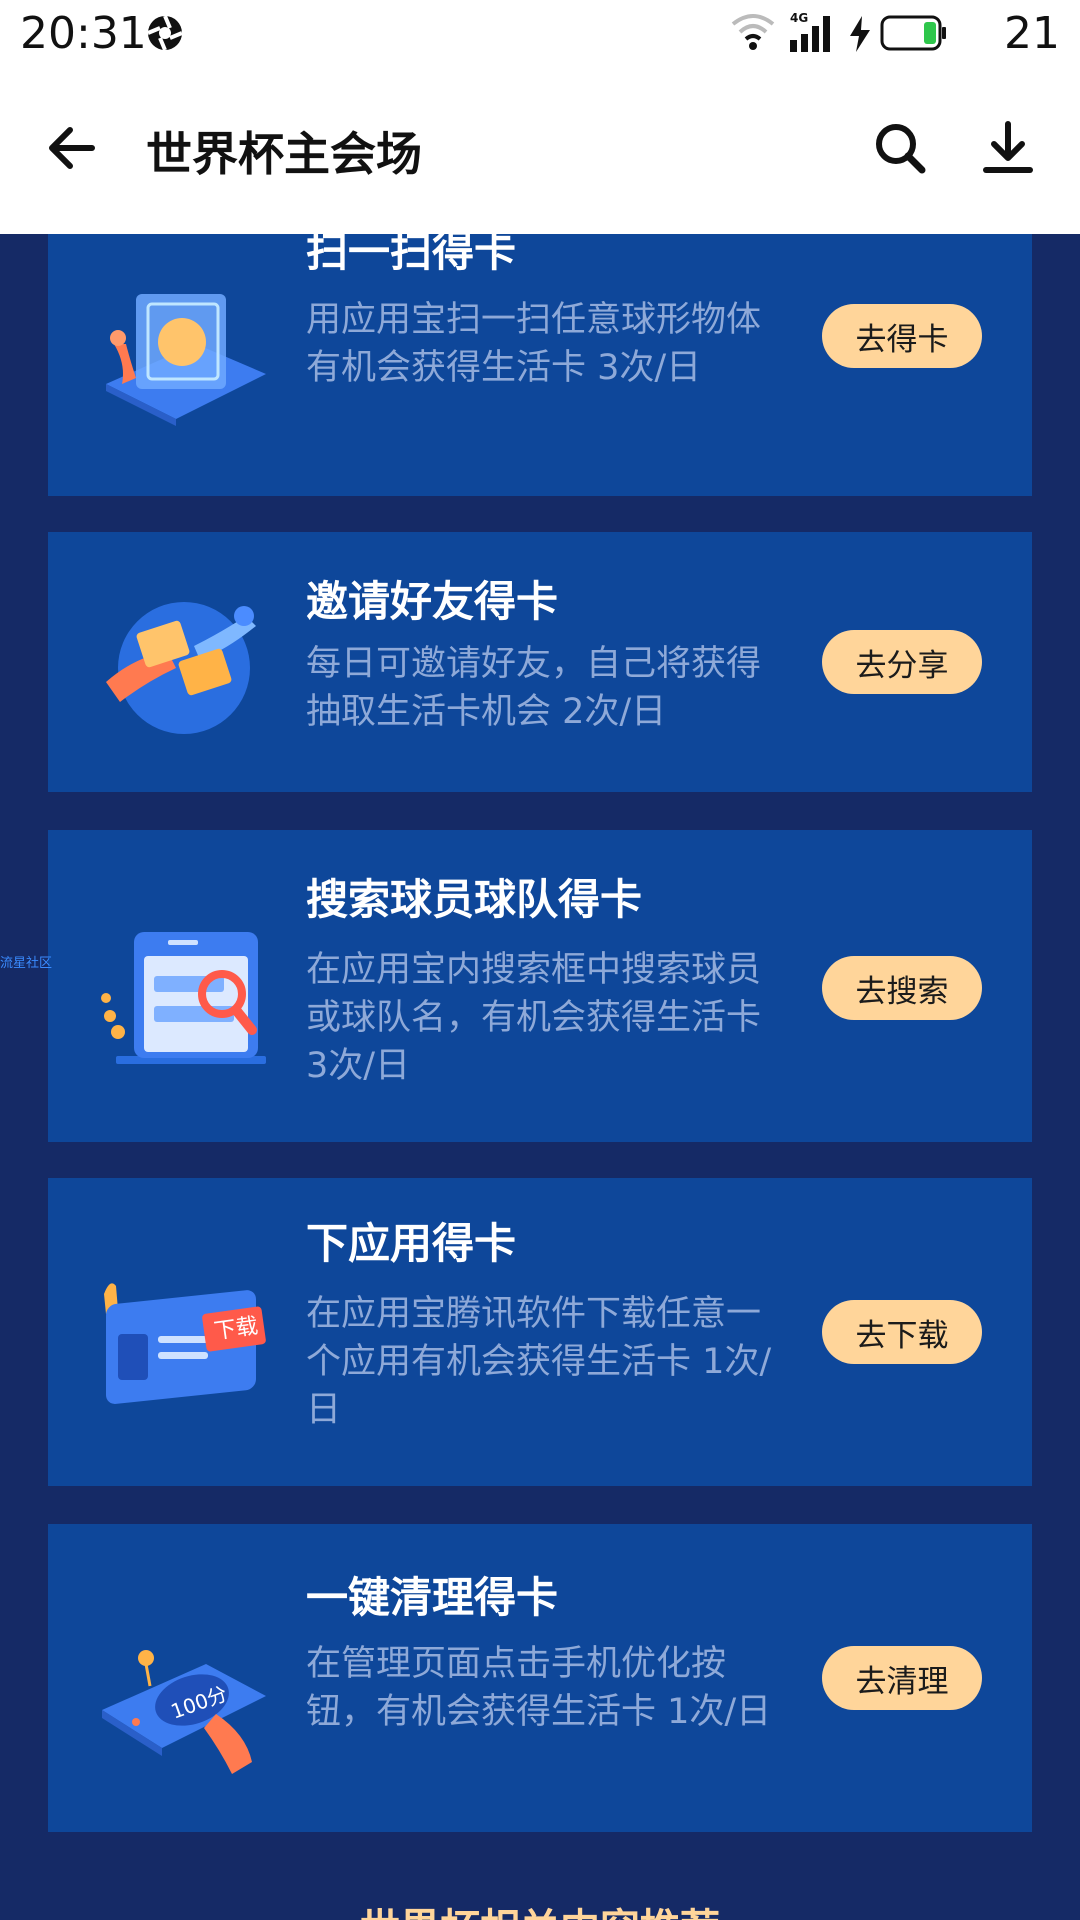 This screenshot has height=1920, width=1080. Describe the element at coordinates (534, 688) in the screenshot. I see `task-desc: 每日可邀请好友，自己将获得抽取生活卡机会 2次/日` at that location.